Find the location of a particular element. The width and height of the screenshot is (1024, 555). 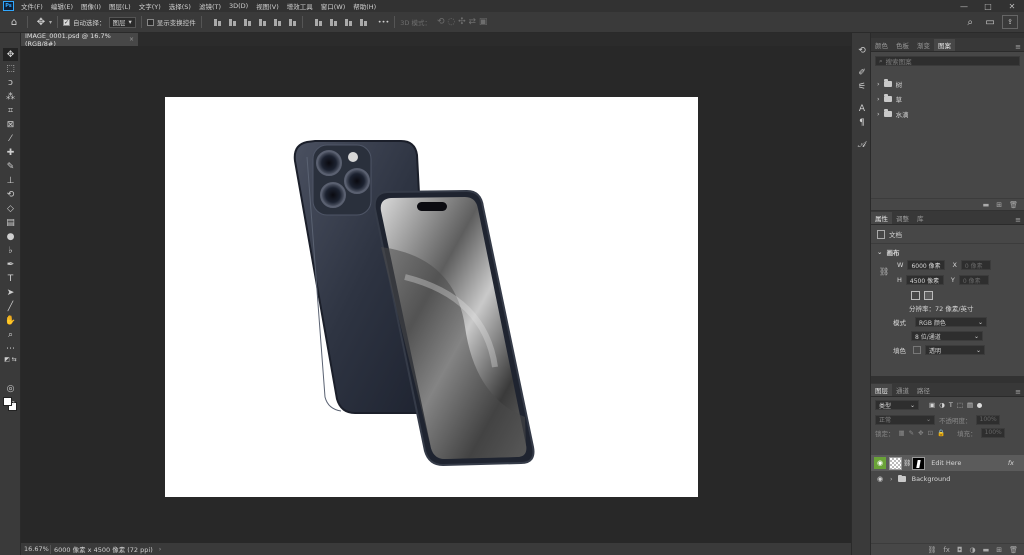

tab-color: 颜色 is located at coordinates (881, 45).